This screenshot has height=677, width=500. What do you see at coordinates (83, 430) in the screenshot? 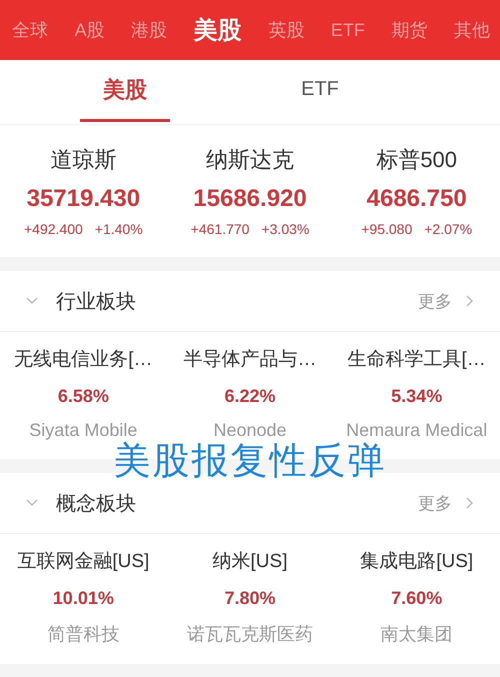
I see `leading-stock: Siyata Mobile` at bounding box center [83, 430].